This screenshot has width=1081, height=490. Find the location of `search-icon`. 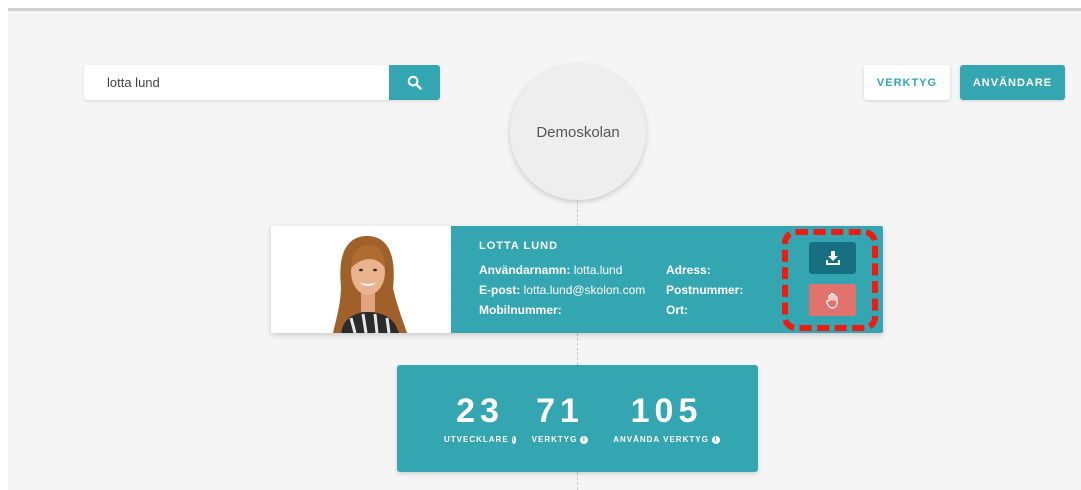

search-icon is located at coordinates (414, 82).